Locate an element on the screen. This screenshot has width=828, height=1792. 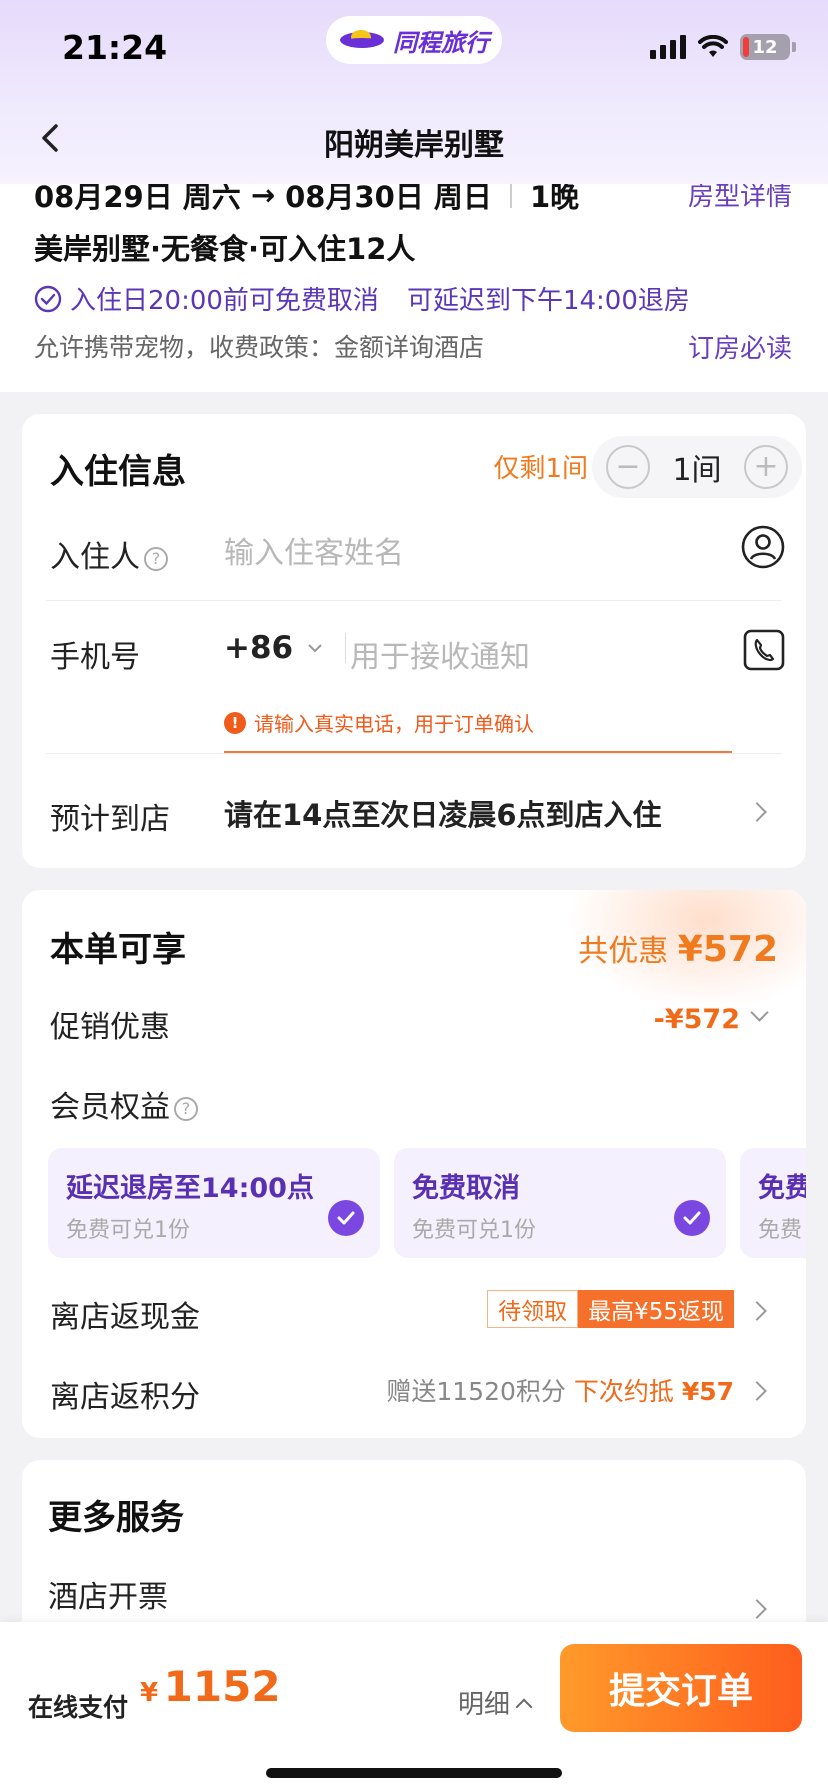
member-benefit-card: 免费取消 免费可兑1份 is located at coordinates (560, 1203).